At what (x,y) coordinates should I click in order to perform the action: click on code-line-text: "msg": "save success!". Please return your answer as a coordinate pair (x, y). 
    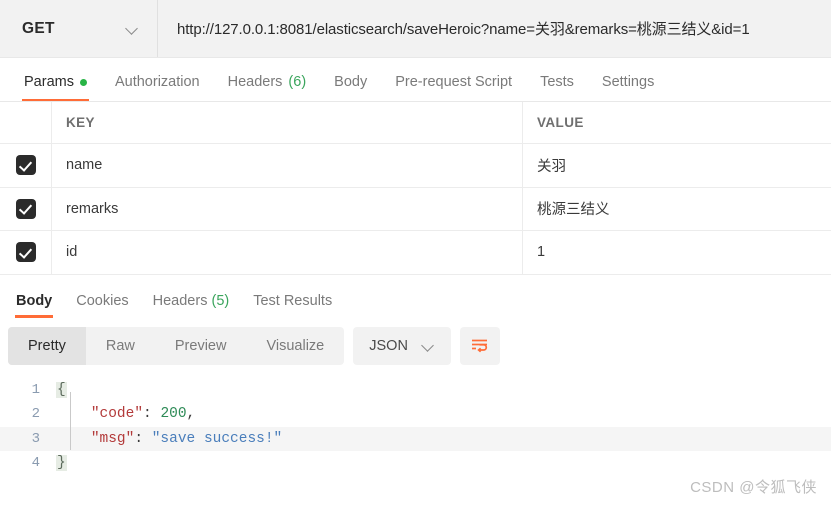
    Looking at the image, I should click on (169, 439).